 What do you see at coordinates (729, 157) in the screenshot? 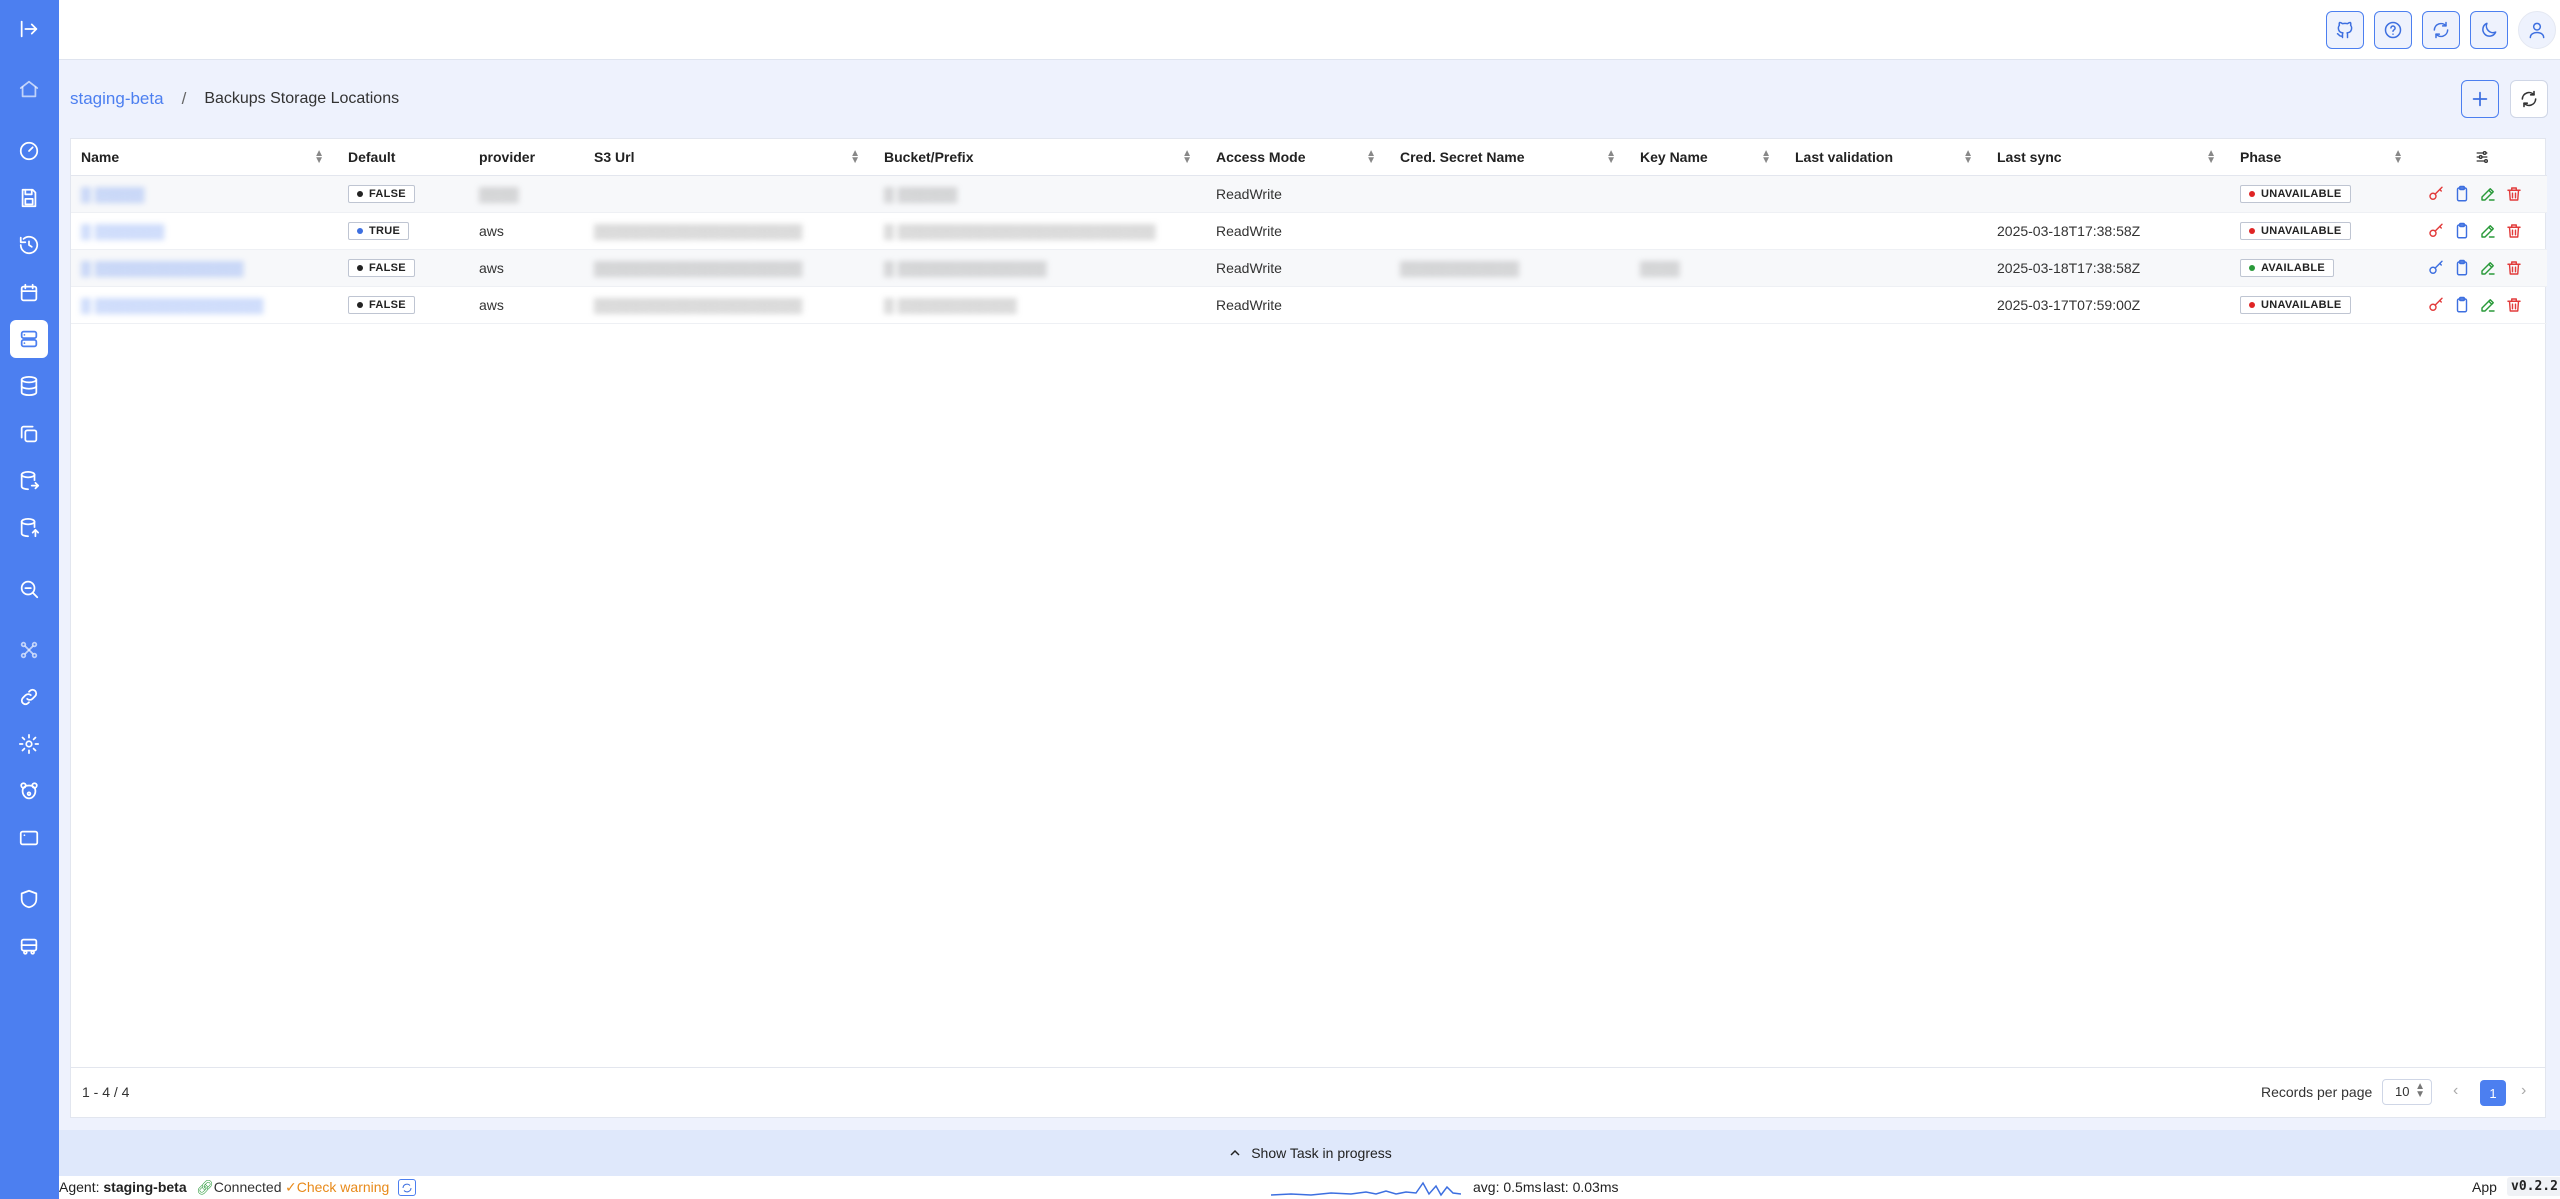
I see `column-header-s3-url: S3 Url ▲ ▼` at bounding box center [729, 157].